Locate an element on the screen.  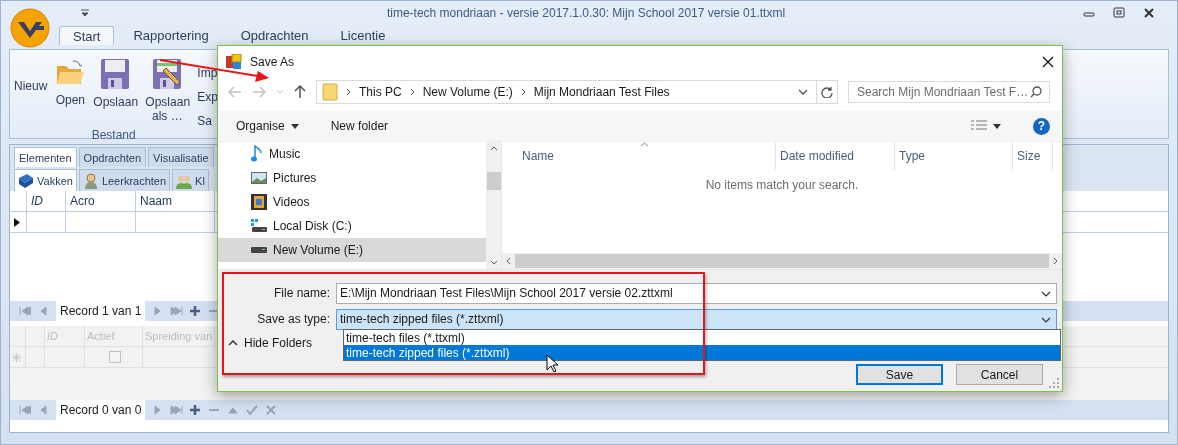
column-header: Naam is located at coordinates (175, 201).